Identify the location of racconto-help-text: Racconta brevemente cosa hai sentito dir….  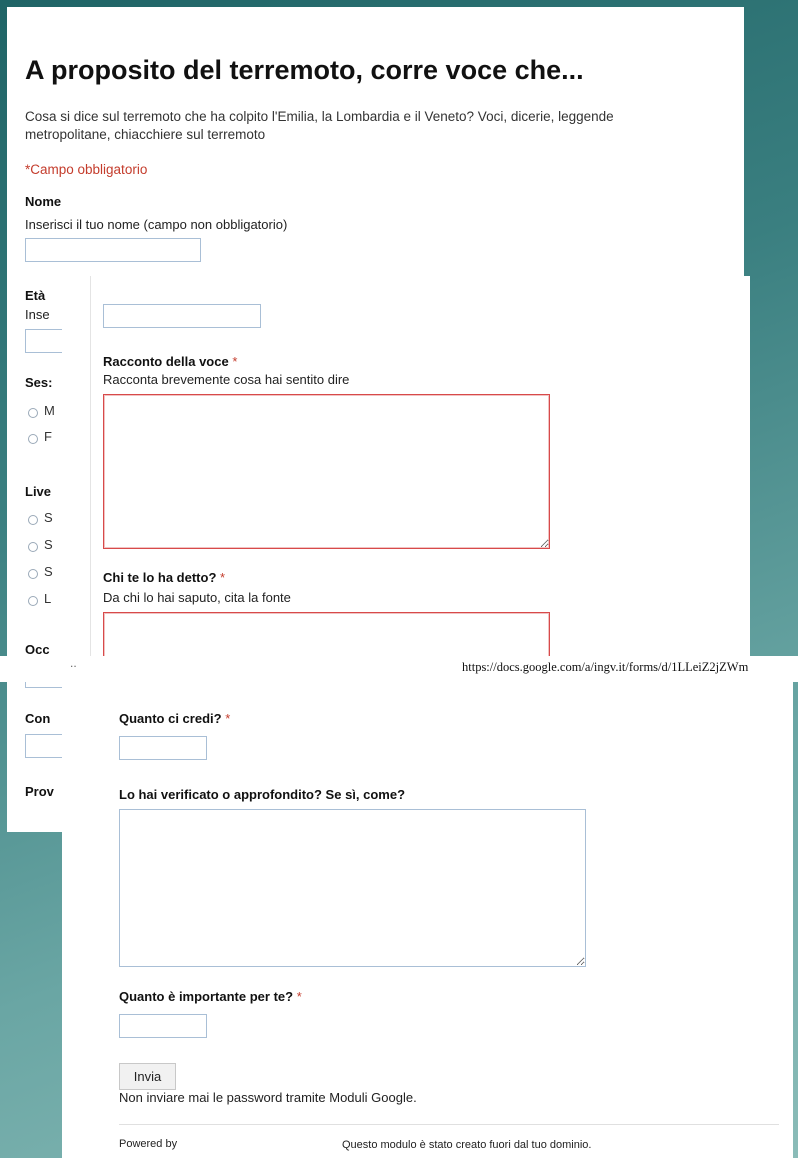
(226, 379).